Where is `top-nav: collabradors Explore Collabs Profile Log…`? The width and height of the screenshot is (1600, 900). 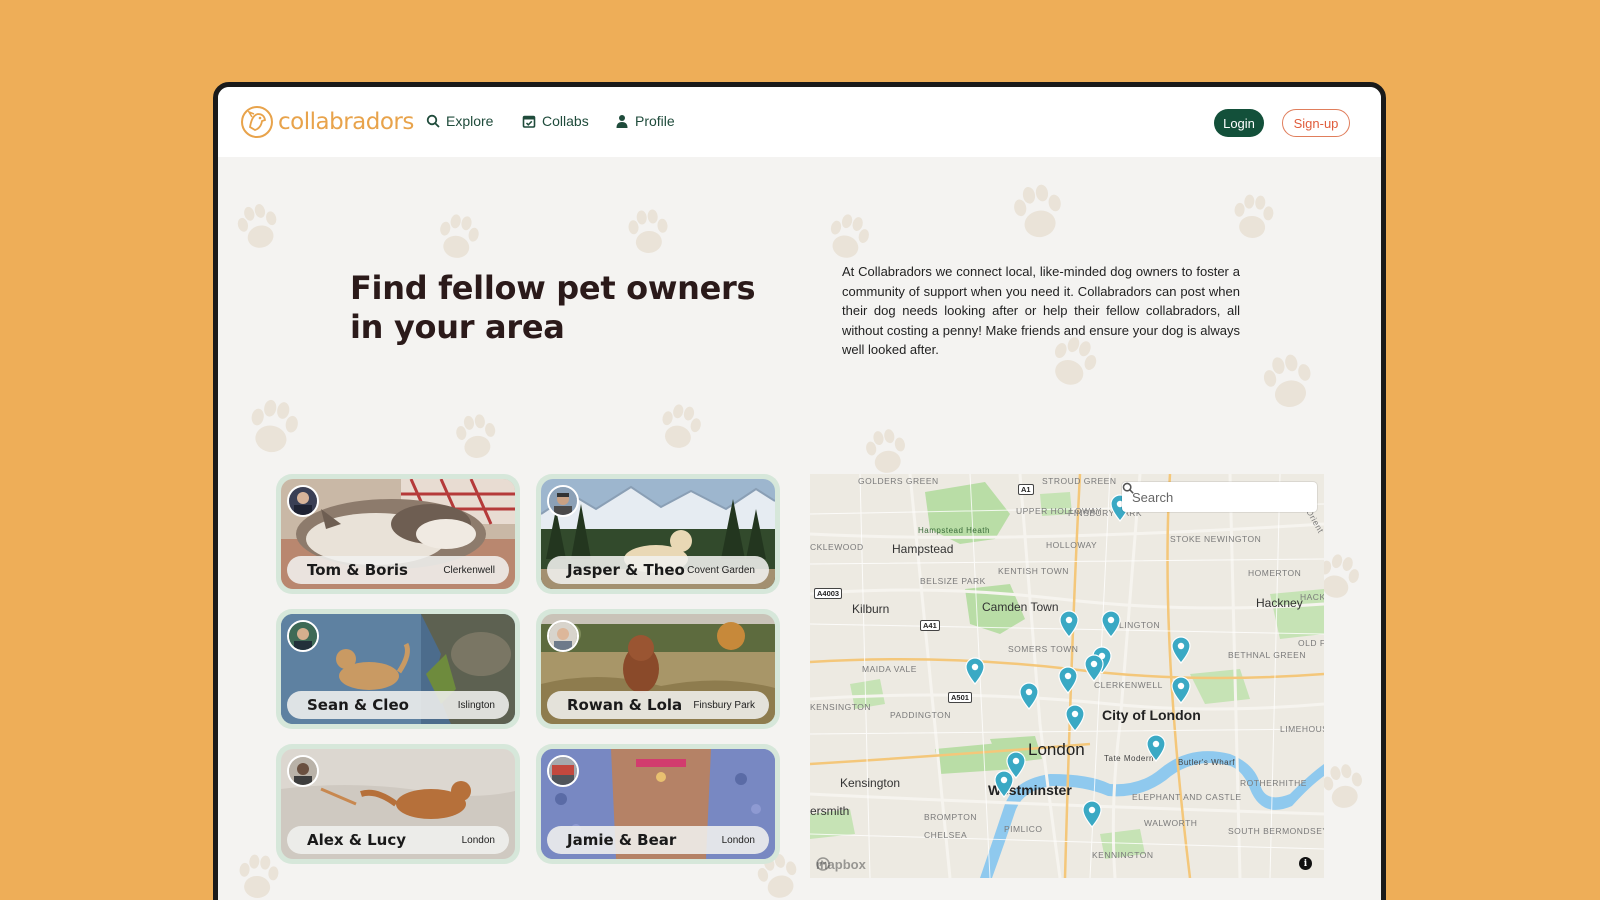
top-nav: collabradors Explore Collabs Profile Log… is located at coordinates (799, 122).